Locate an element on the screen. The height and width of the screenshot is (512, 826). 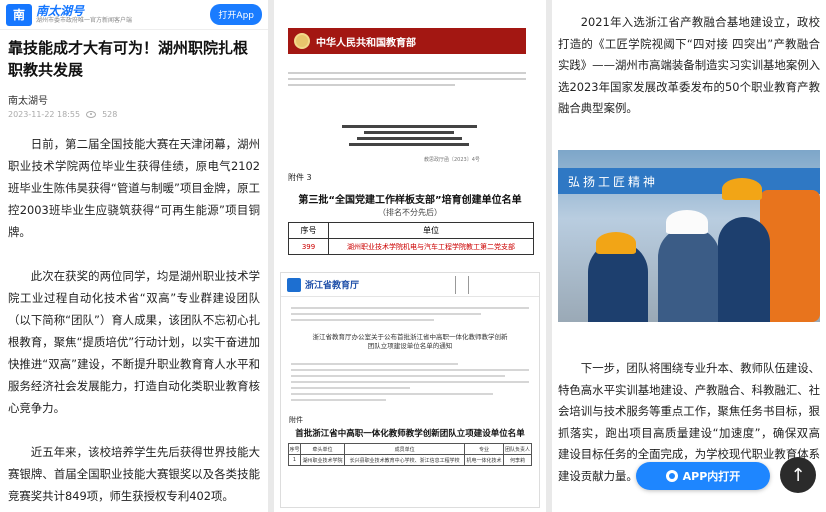
eye-icon is located at coordinates (91, 114).